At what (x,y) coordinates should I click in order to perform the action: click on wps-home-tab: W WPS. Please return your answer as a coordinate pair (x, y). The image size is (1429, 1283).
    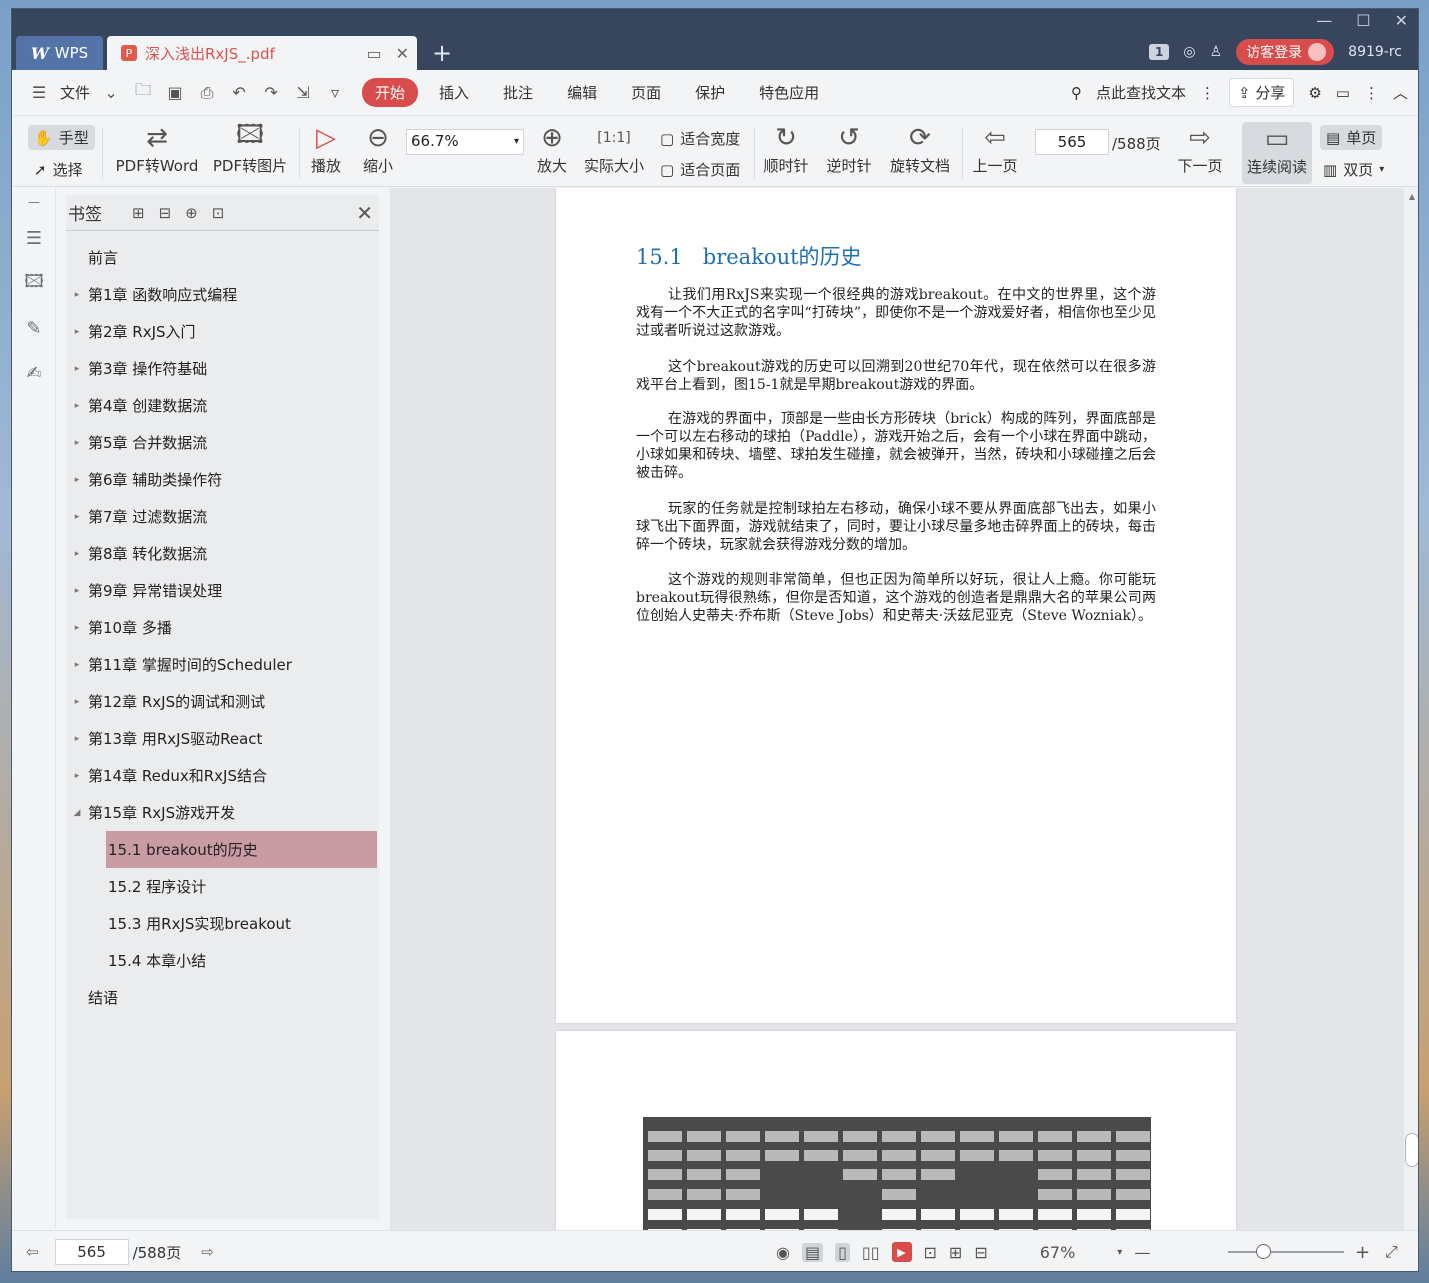
    Looking at the image, I should click on (59, 53).